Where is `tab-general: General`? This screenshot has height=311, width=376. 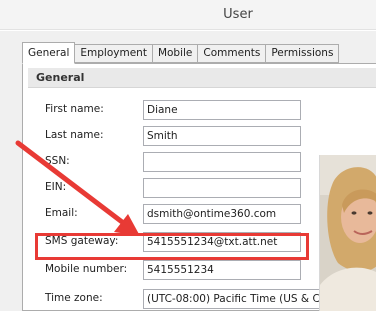 tab-general: General is located at coordinates (49, 53).